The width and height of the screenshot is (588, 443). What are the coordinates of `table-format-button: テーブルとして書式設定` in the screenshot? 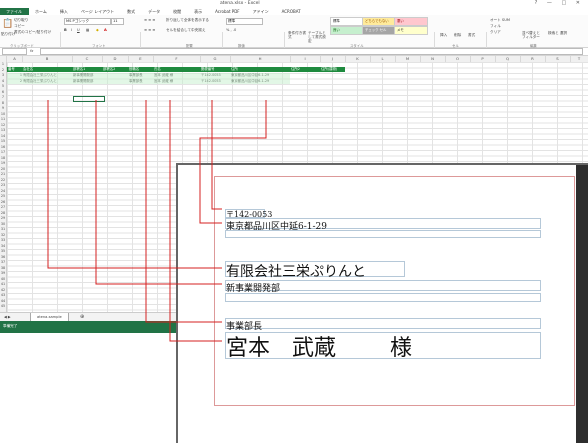 It's located at (318, 37).